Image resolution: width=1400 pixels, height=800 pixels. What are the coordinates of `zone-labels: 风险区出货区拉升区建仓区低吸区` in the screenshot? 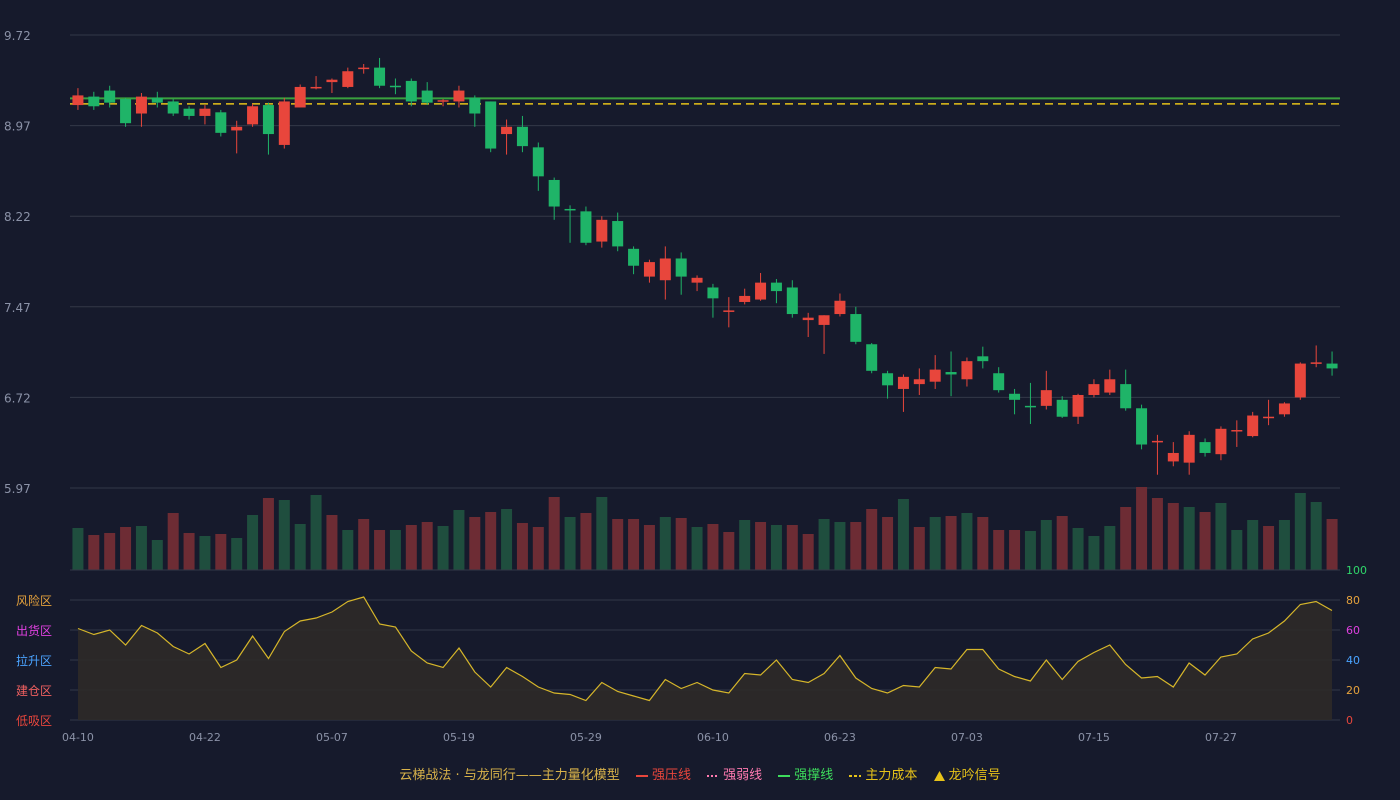 It's located at (34, 660).